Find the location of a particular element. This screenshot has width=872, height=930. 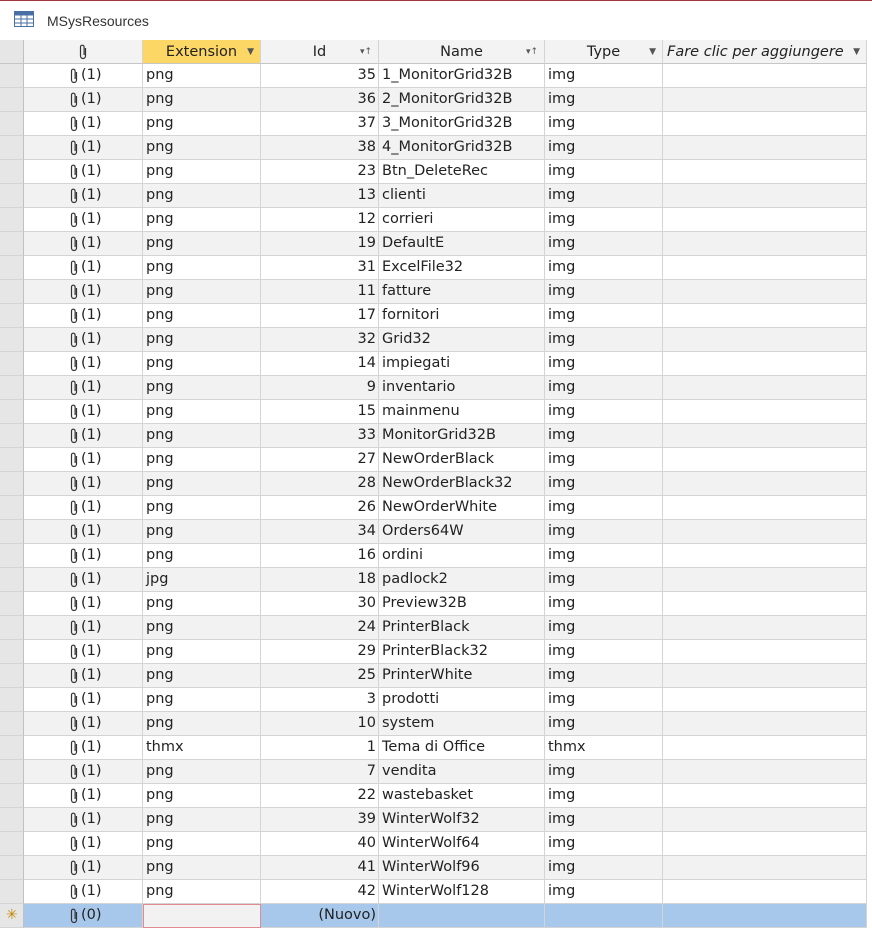

table-row: (1) png 40 WinterWolf64 img is located at coordinates (436, 844).